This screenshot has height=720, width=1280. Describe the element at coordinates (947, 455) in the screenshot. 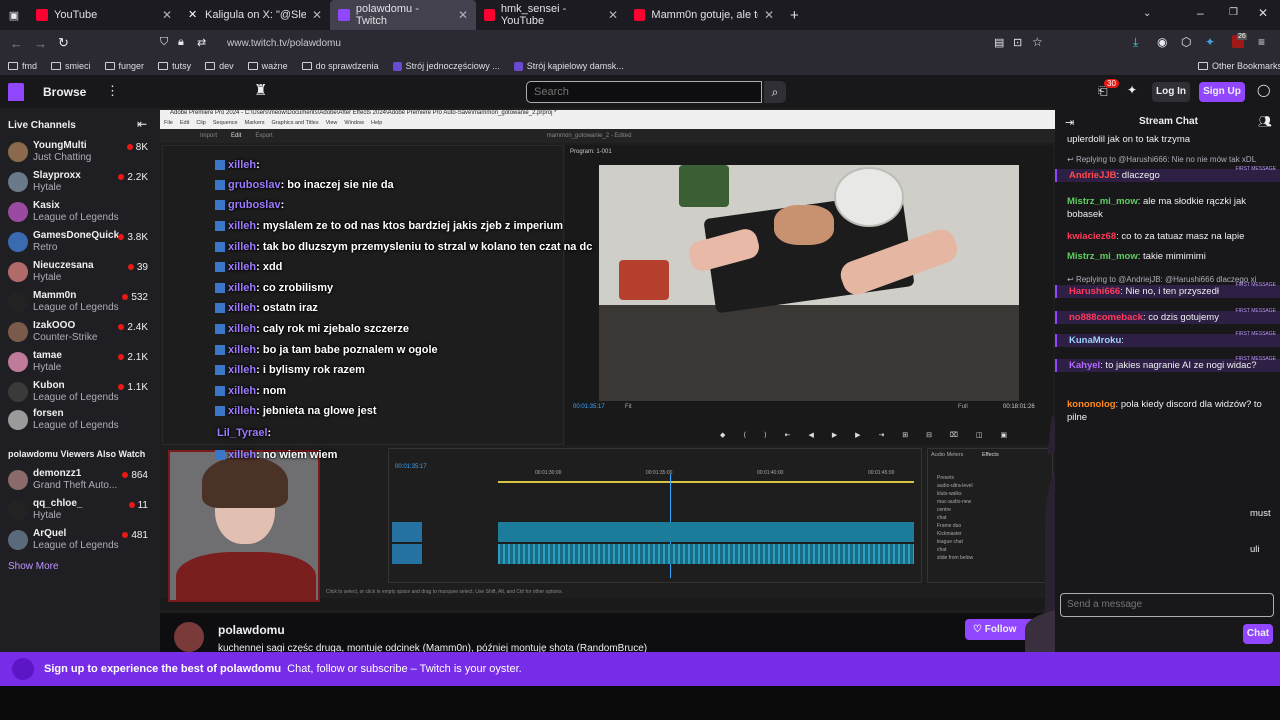

I see `audio-meters-tab: Audio Meters` at that location.